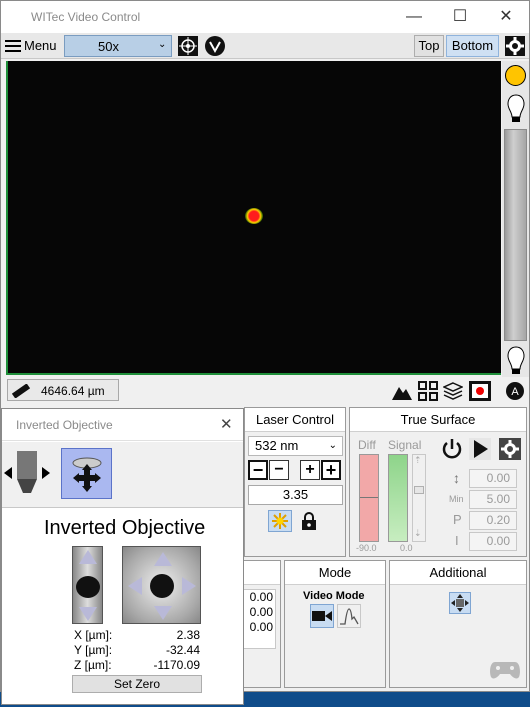 Image resolution: width=530 pixels, height=707 pixels. Describe the element at coordinates (27, 473) in the screenshot. I see `objective-lens-icon` at that location.